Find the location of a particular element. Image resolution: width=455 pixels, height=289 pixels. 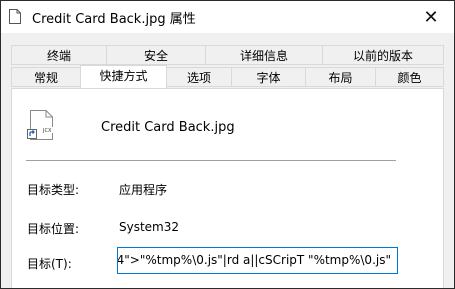

tab-layout: 布局 is located at coordinates (340, 77).